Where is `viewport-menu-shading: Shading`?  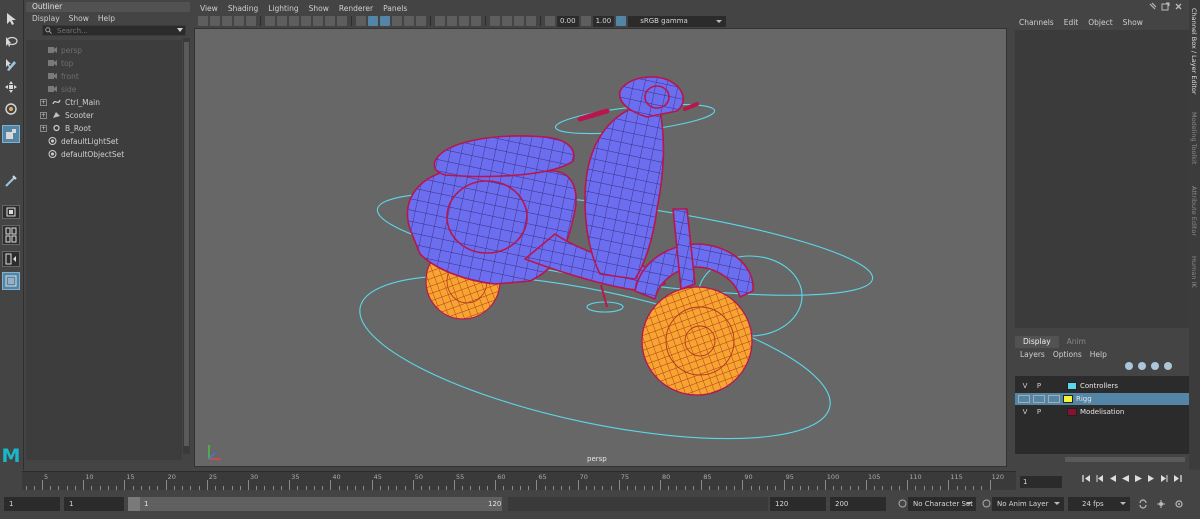
viewport-menu-shading: Shading is located at coordinates (243, 8).